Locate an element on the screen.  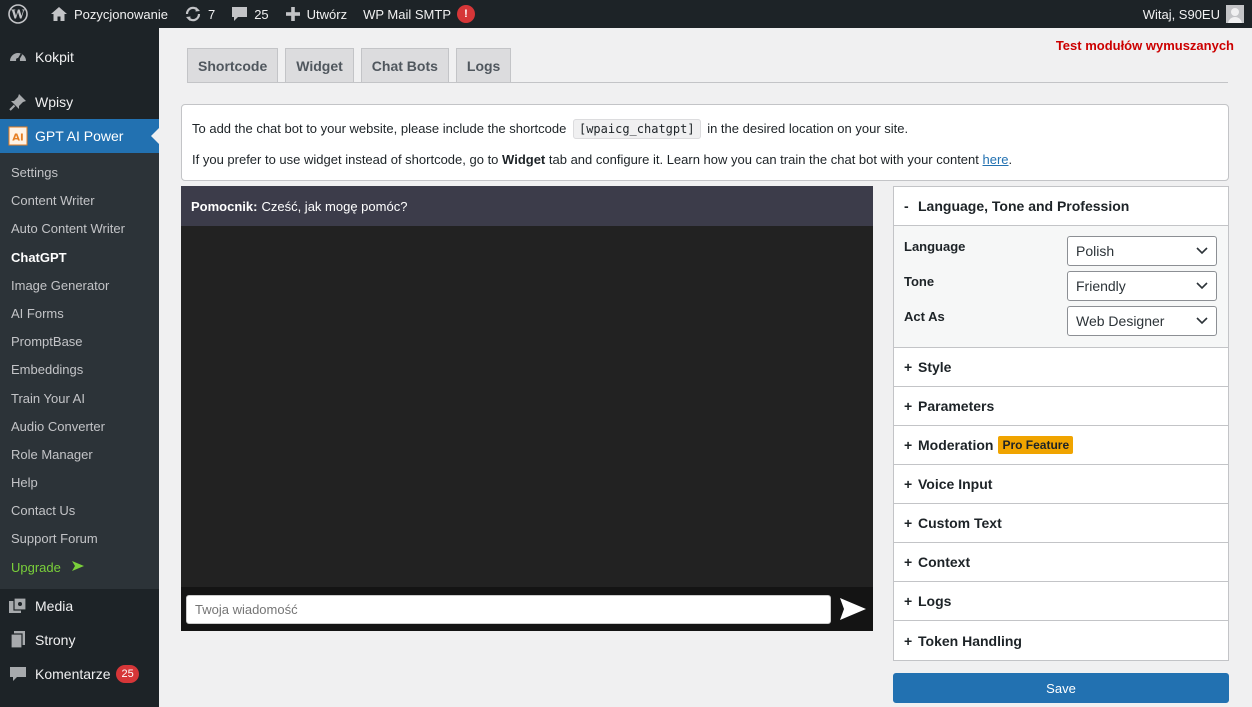
plus-icon is located at coordinates (292, 14).